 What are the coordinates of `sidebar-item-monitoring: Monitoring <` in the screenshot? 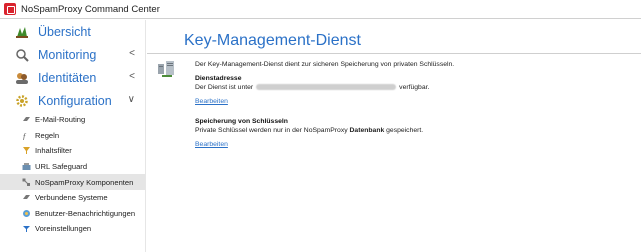 It's located at (72, 54).